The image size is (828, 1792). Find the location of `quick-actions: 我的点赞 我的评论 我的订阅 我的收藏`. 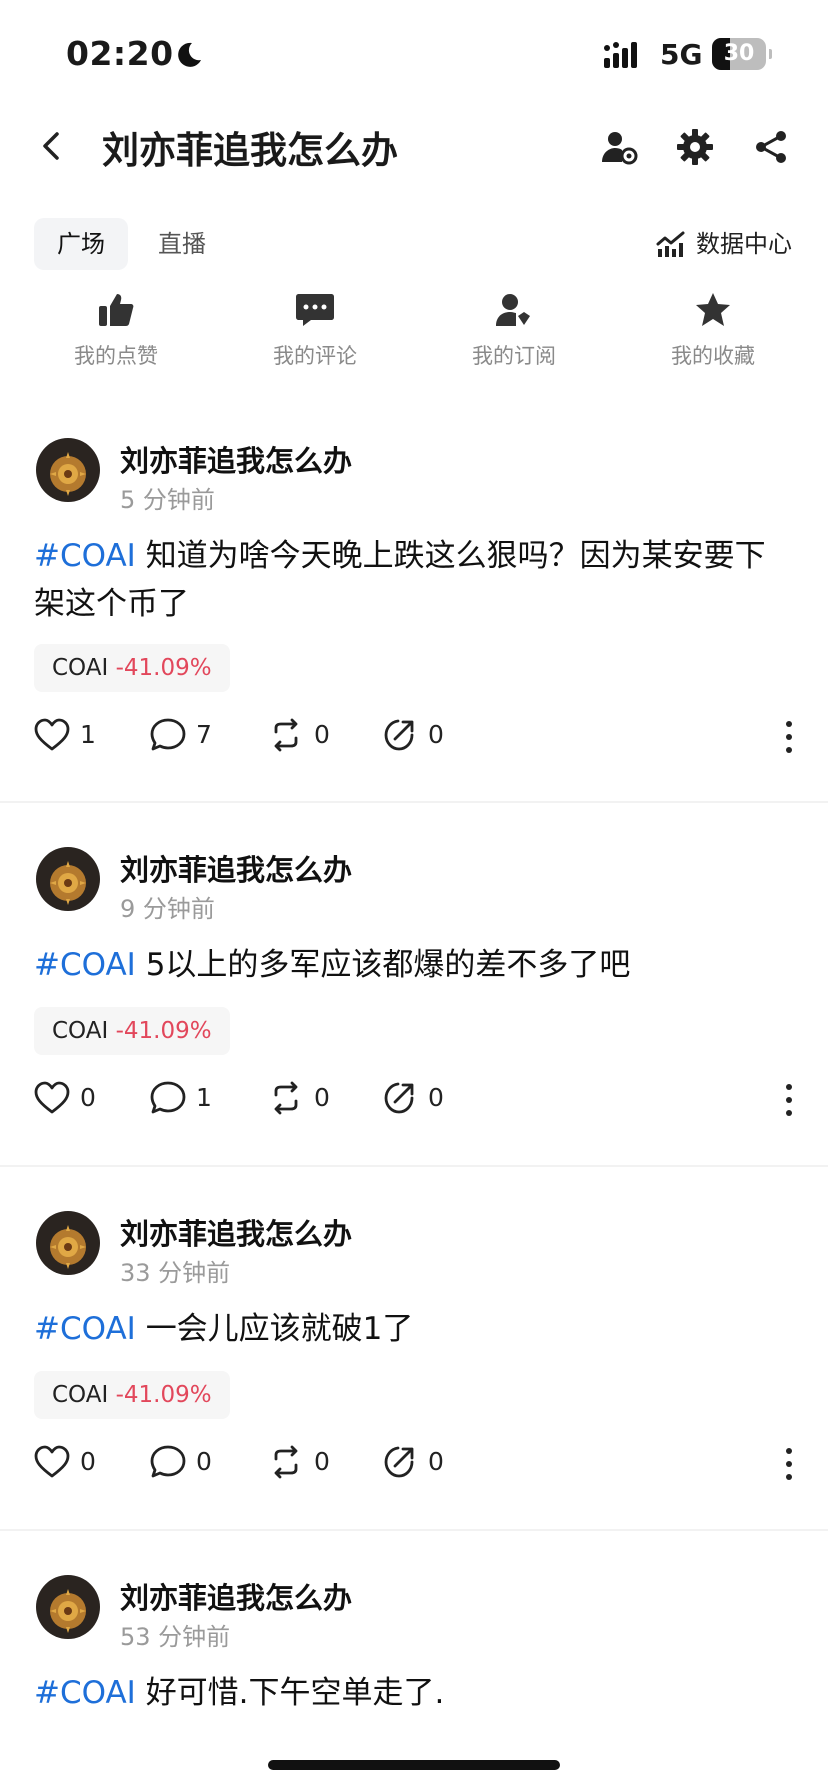

quick-actions: 我的点赞 我的评论 我的订阅 我的收藏 is located at coordinates (414, 332).